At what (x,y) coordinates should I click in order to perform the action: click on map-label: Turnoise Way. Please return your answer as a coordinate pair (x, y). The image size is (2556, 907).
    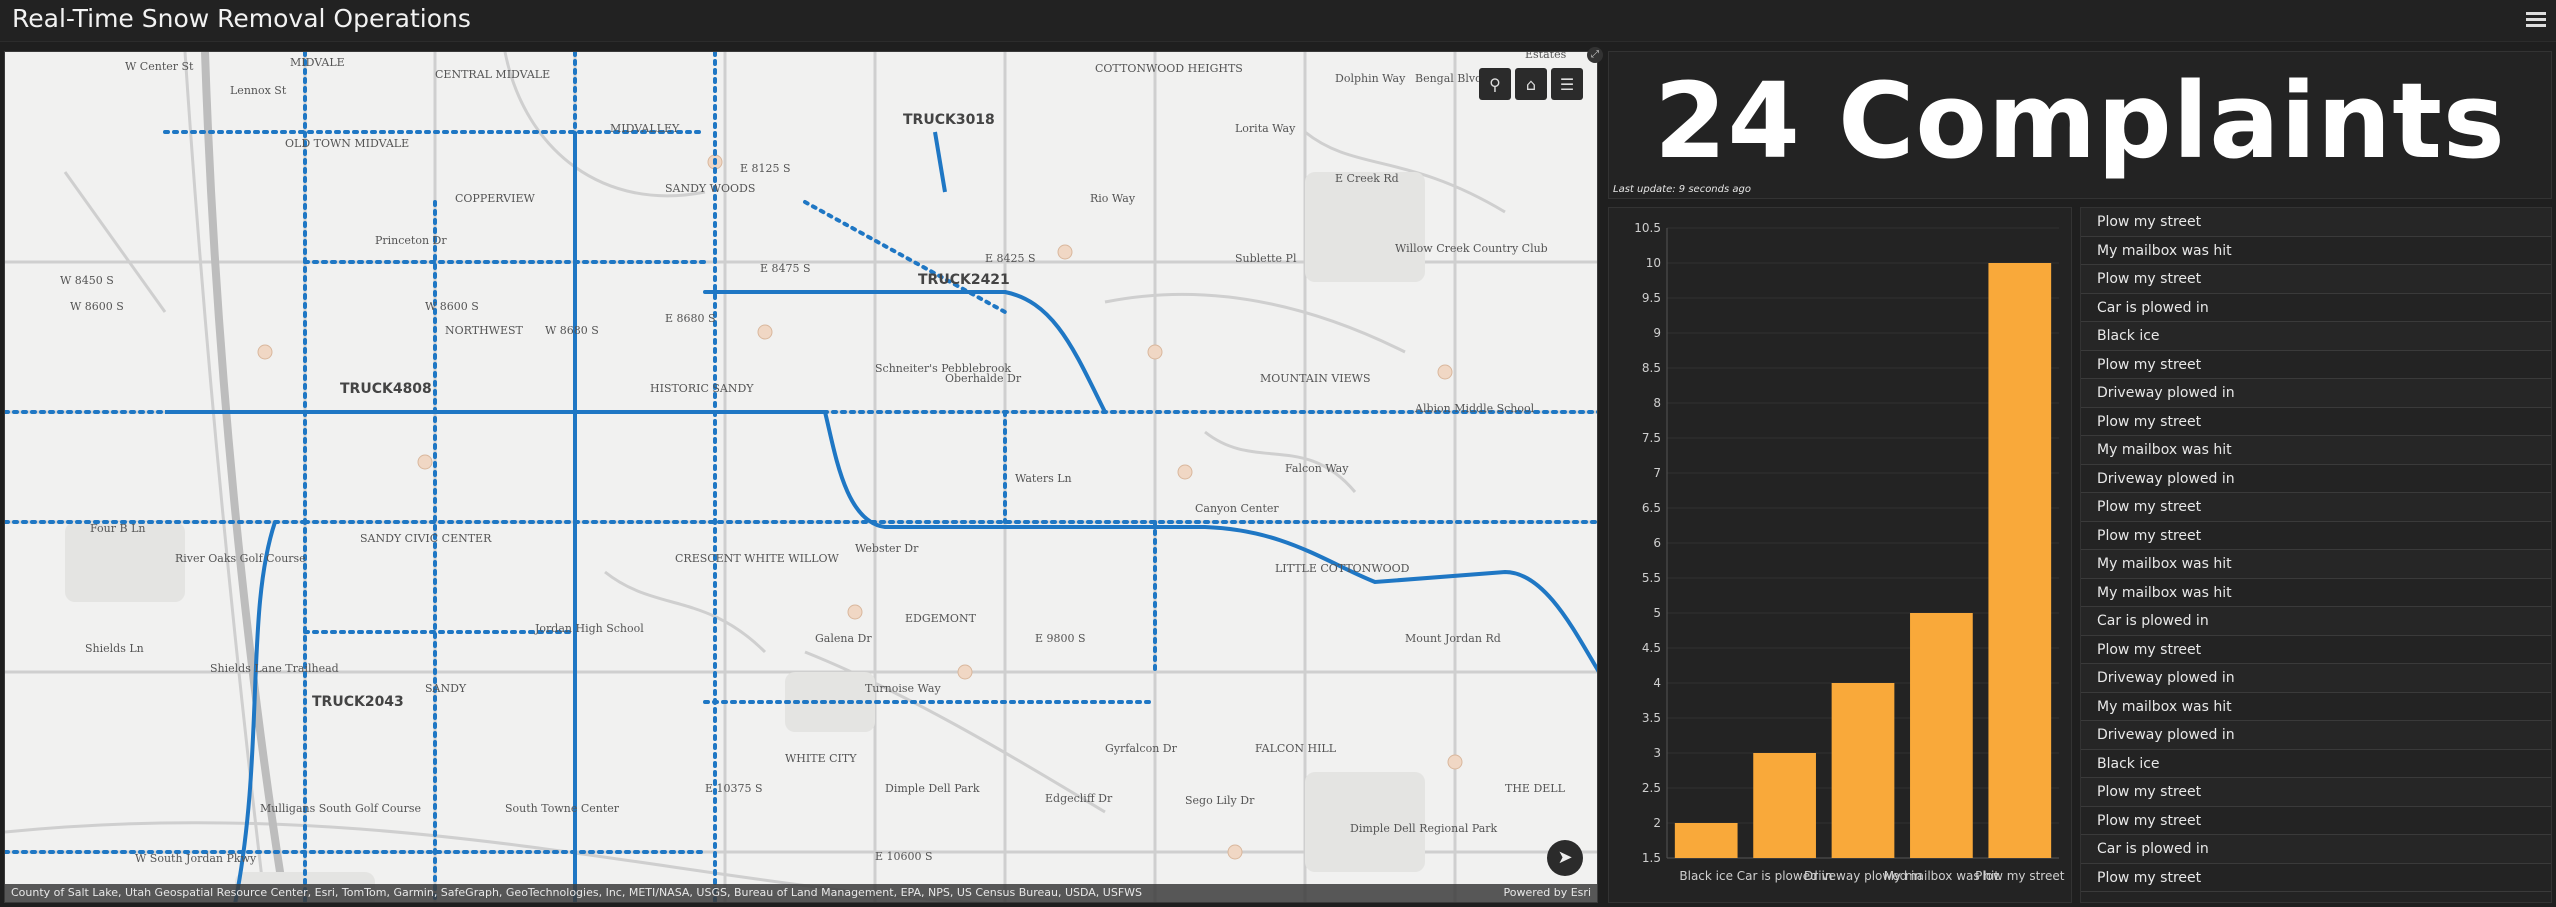
    Looking at the image, I should click on (903, 688).